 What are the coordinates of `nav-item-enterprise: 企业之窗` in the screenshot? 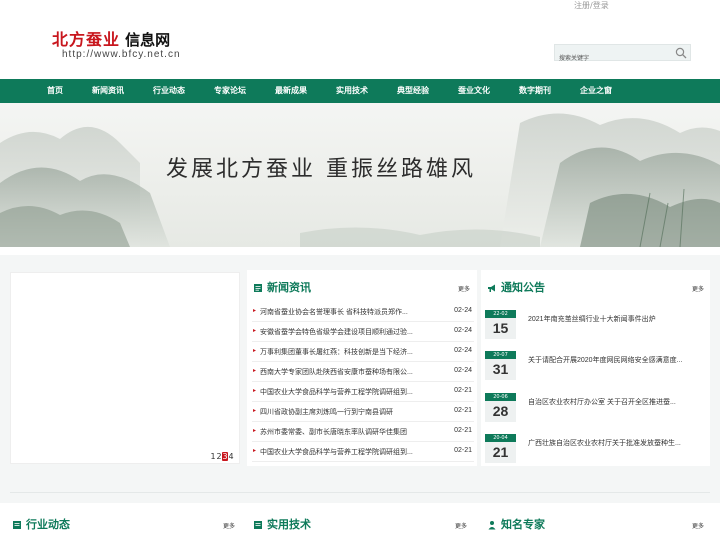 It's located at (596, 91).